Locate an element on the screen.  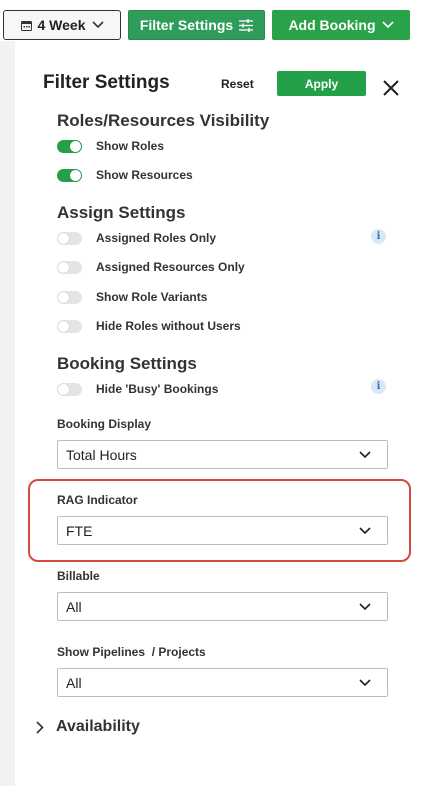
booking-display-select: Total Hours is located at coordinates (222, 454).